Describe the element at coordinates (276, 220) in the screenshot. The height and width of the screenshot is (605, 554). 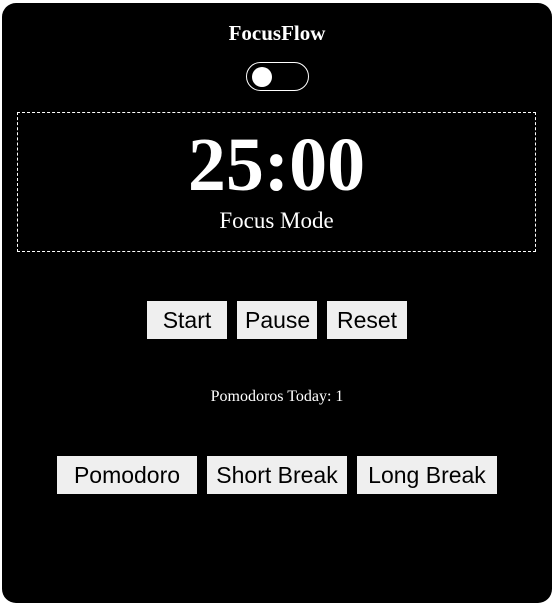
I see `timer-mode-label: Focus Mode` at that location.